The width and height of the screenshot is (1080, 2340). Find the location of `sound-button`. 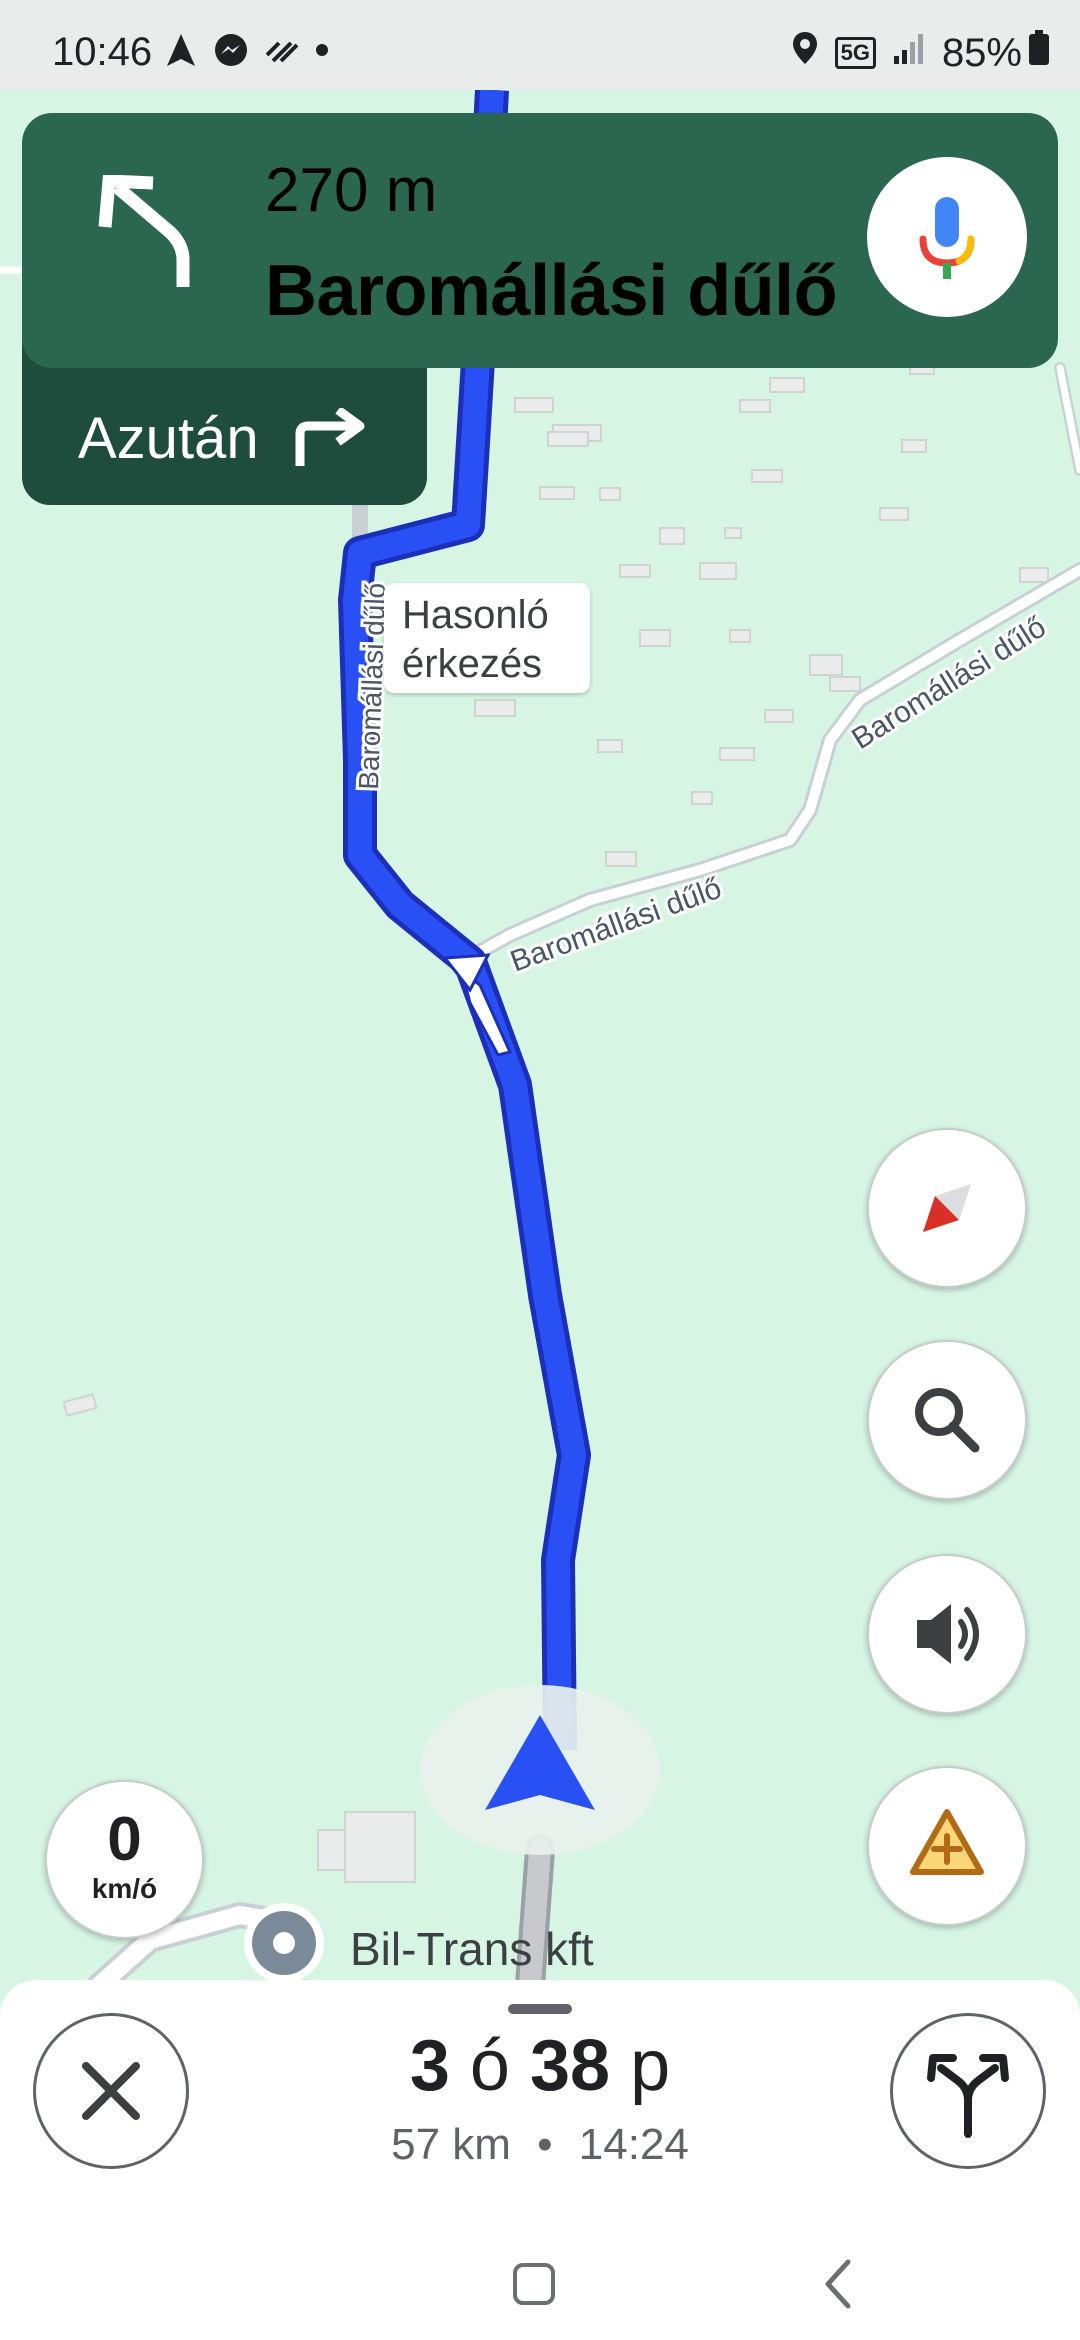

sound-button is located at coordinates (947, 1634).